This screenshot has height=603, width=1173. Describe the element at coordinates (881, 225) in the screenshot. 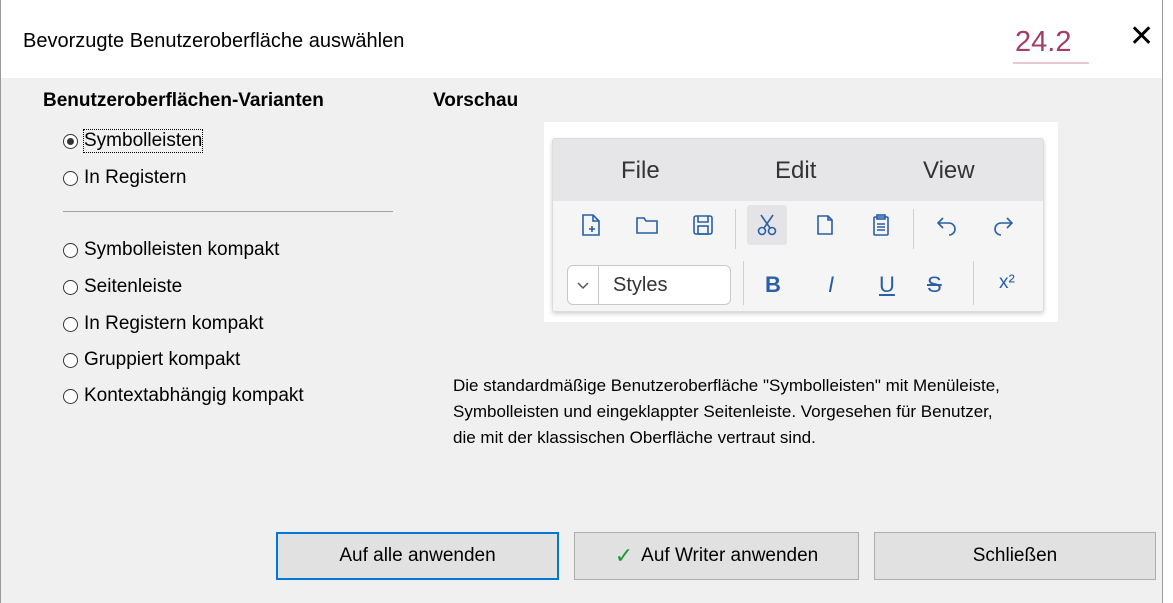

I see `paste-icon` at that location.